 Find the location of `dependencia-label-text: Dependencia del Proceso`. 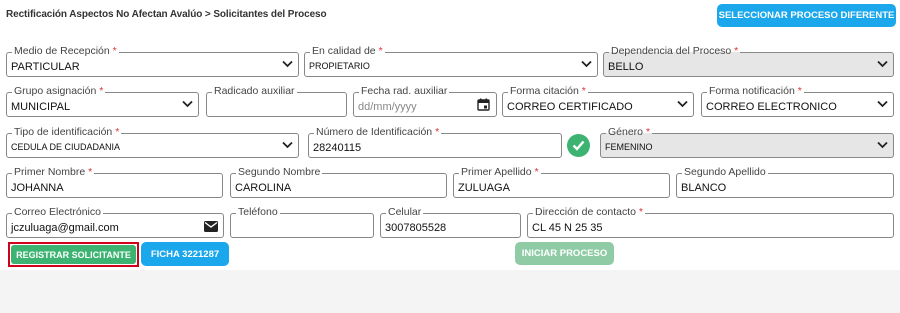

dependencia-label-text: Dependencia del Proceso is located at coordinates (671, 51).